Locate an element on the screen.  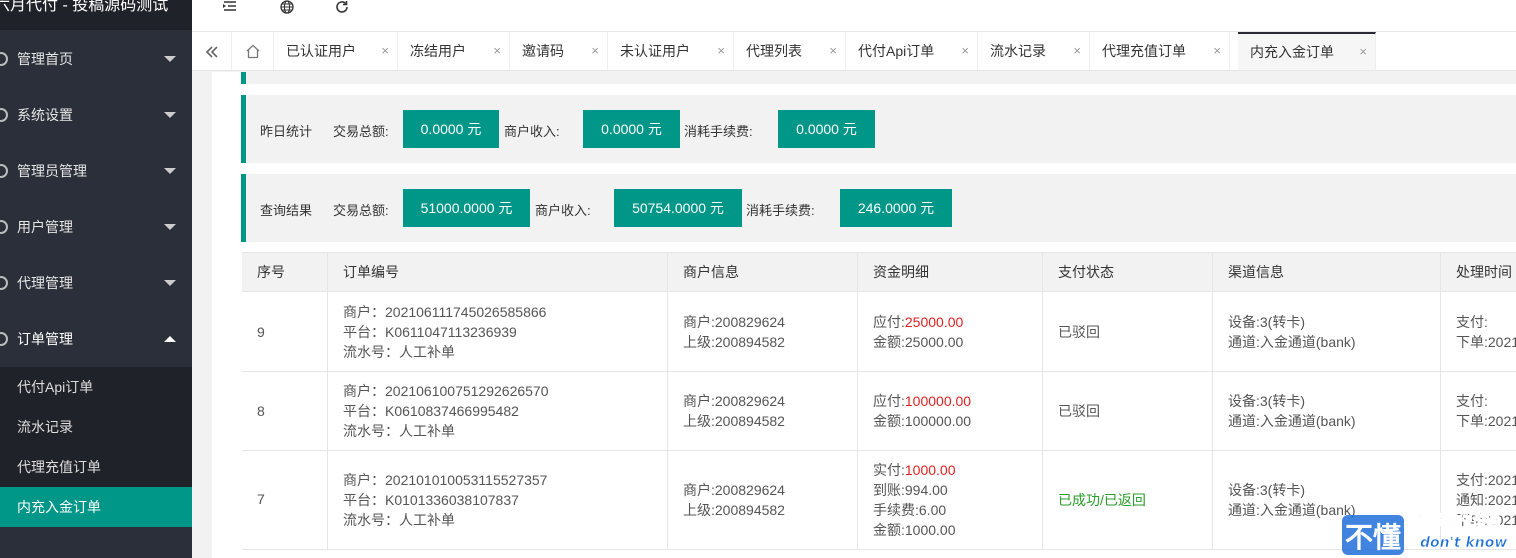
query-stats-title: 查询结果 is located at coordinates (286, 210).